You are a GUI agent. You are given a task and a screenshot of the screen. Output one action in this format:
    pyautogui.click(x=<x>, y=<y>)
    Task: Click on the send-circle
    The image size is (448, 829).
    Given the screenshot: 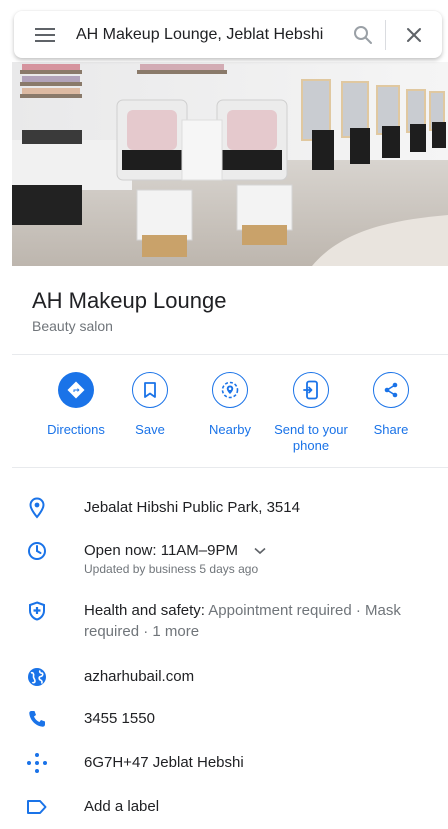 What is the action you would take?
    pyautogui.click(x=311, y=390)
    